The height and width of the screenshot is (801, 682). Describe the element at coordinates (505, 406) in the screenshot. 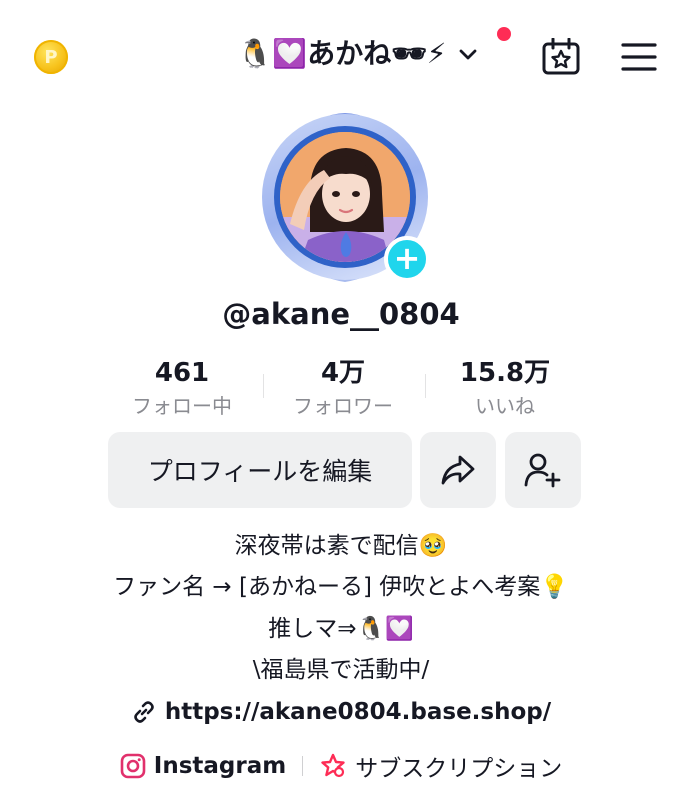

I see `stat-likes-label: いいね` at that location.